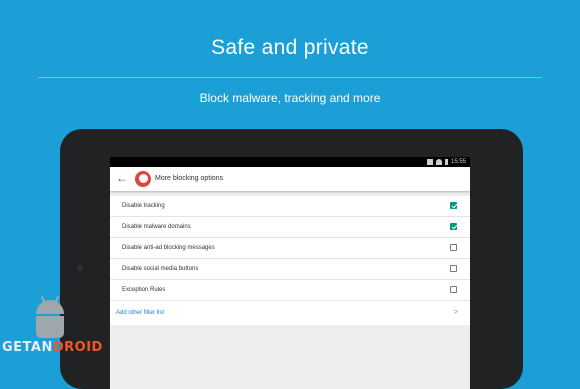 This screenshot has width=580, height=389. Describe the element at coordinates (290, 269) in the screenshot. I see `option-row-disable-social-media-buttons: Disable social media buttons` at that location.